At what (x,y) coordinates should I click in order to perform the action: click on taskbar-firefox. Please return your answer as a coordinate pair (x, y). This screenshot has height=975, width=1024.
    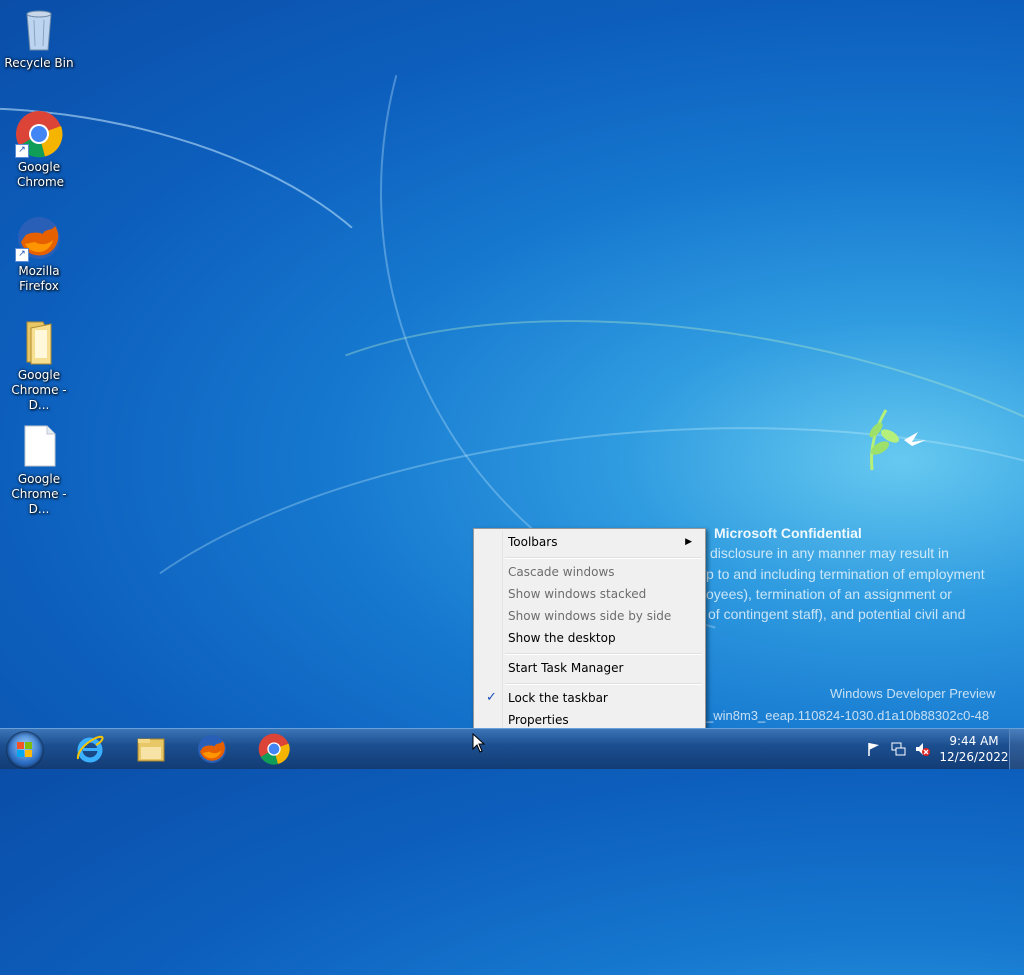
    Looking at the image, I should click on (212, 749).